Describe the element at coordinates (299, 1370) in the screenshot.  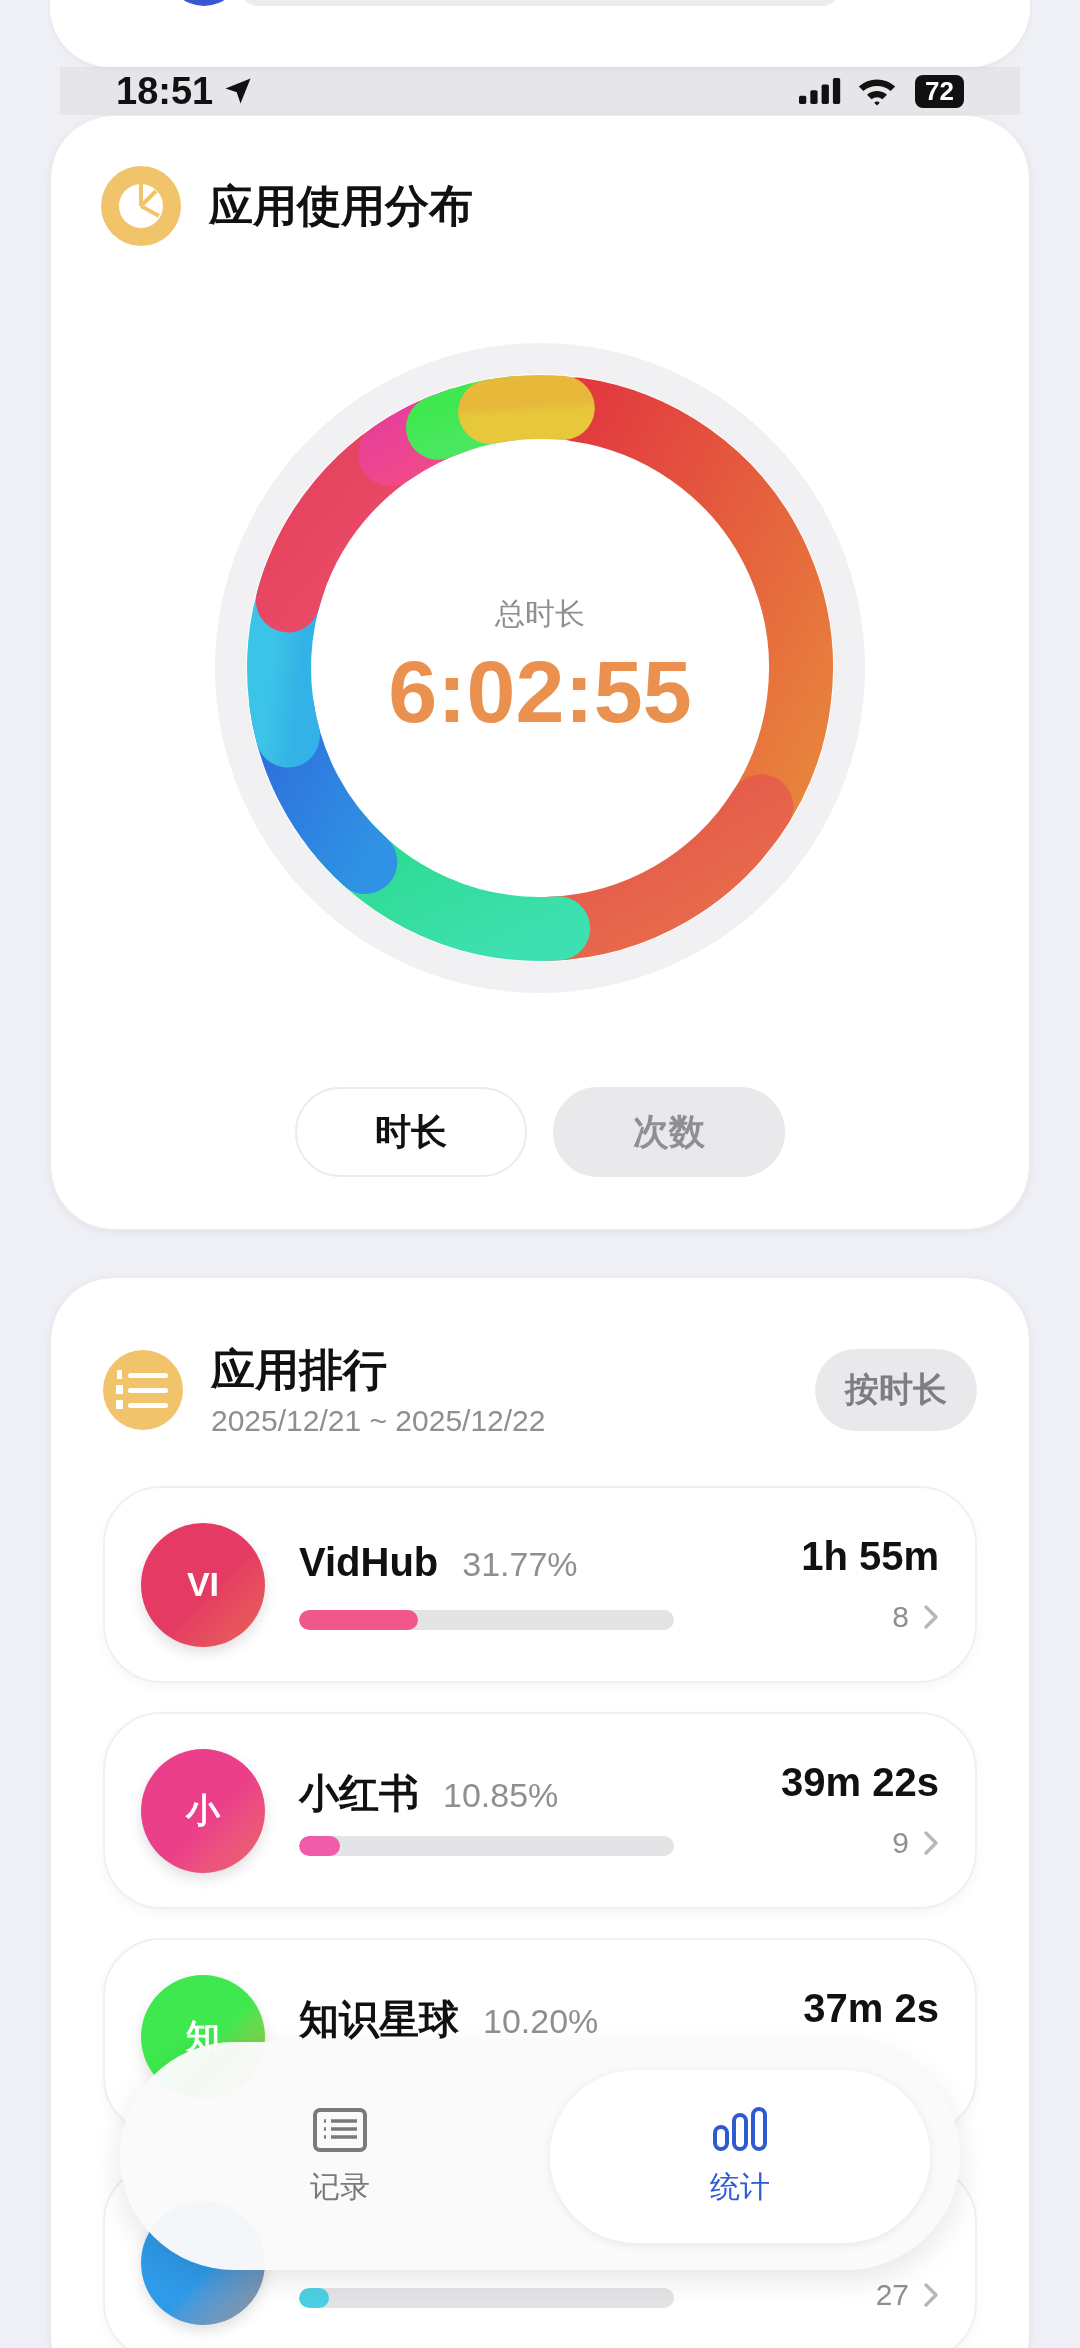
I see `card-title: 应用排行` at that location.